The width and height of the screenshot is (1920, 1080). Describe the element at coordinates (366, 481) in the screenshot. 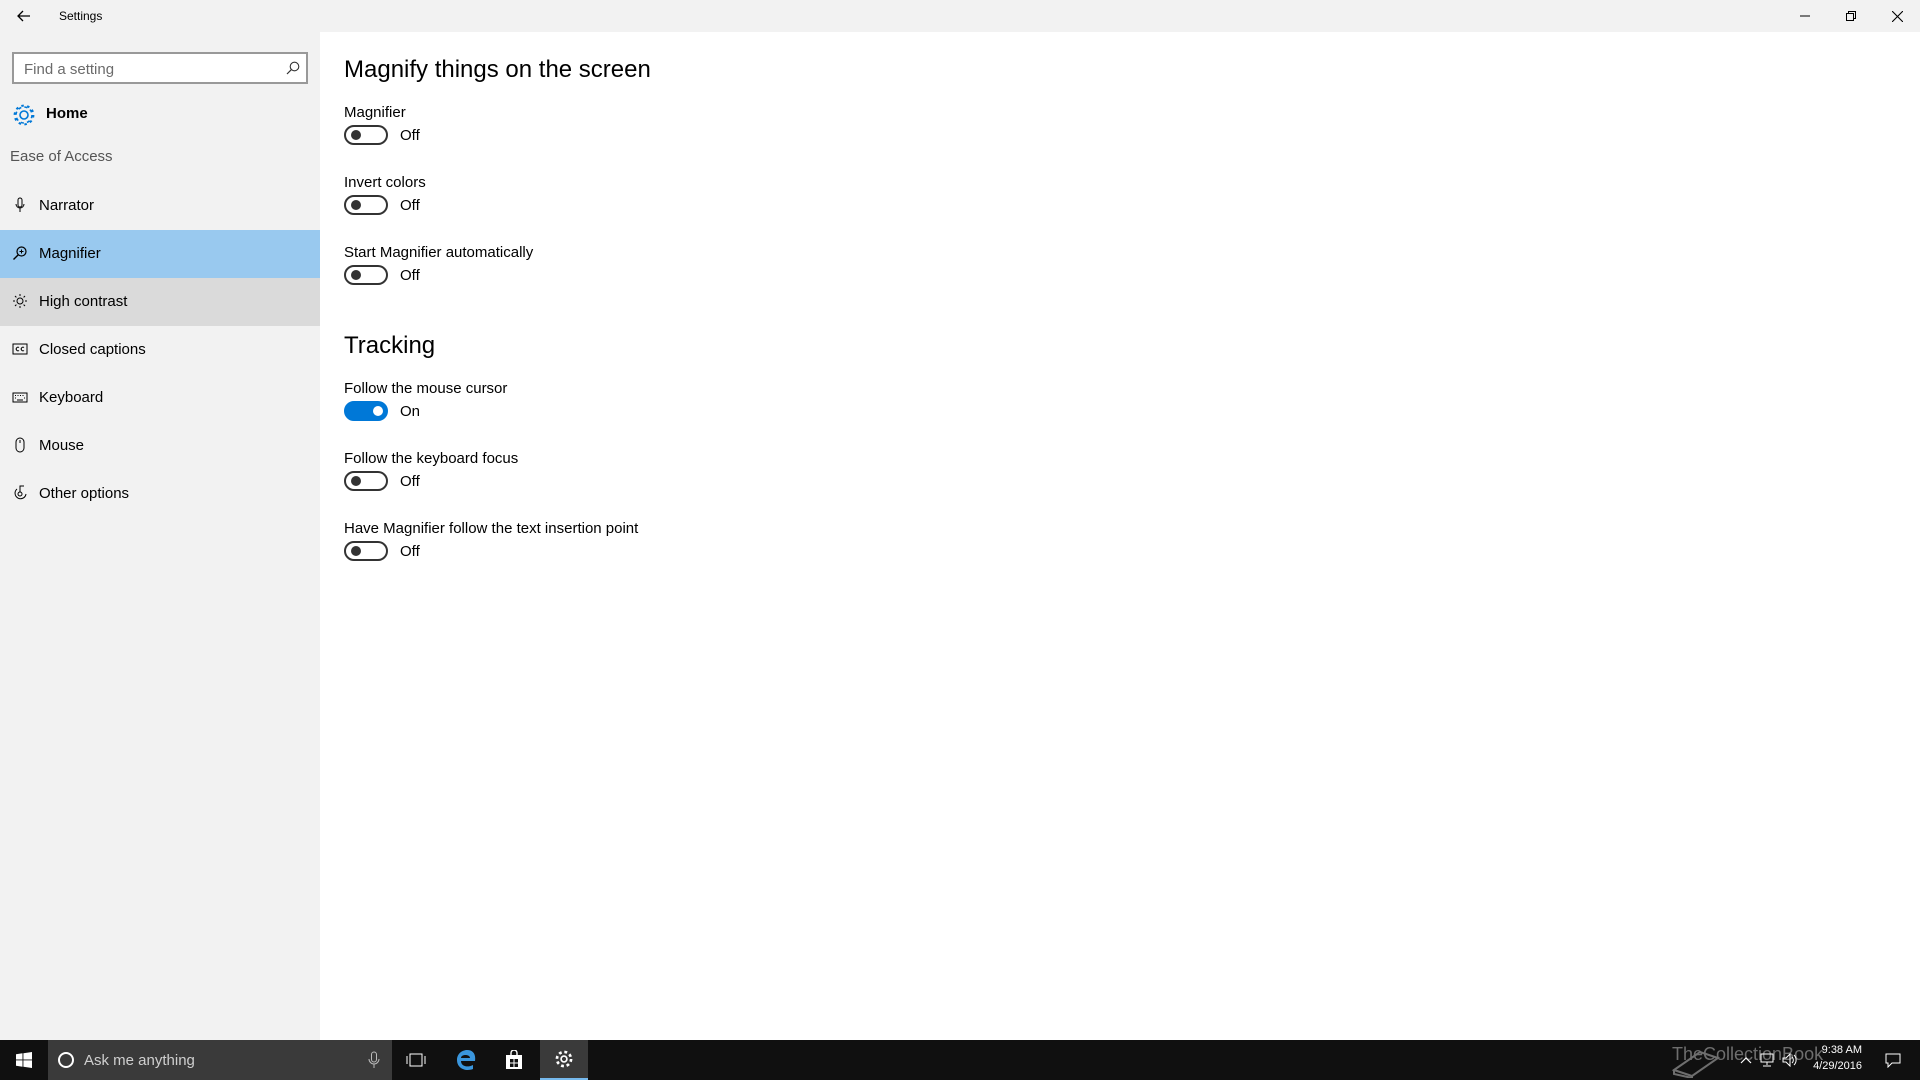

I see `follow-keyboard-toggle` at that location.